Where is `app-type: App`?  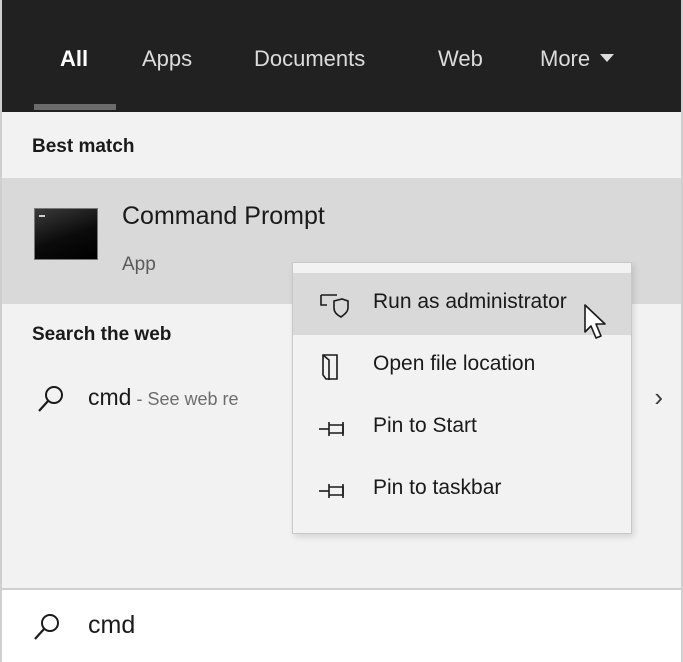
app-type: App is located at coordinates (139, 264).